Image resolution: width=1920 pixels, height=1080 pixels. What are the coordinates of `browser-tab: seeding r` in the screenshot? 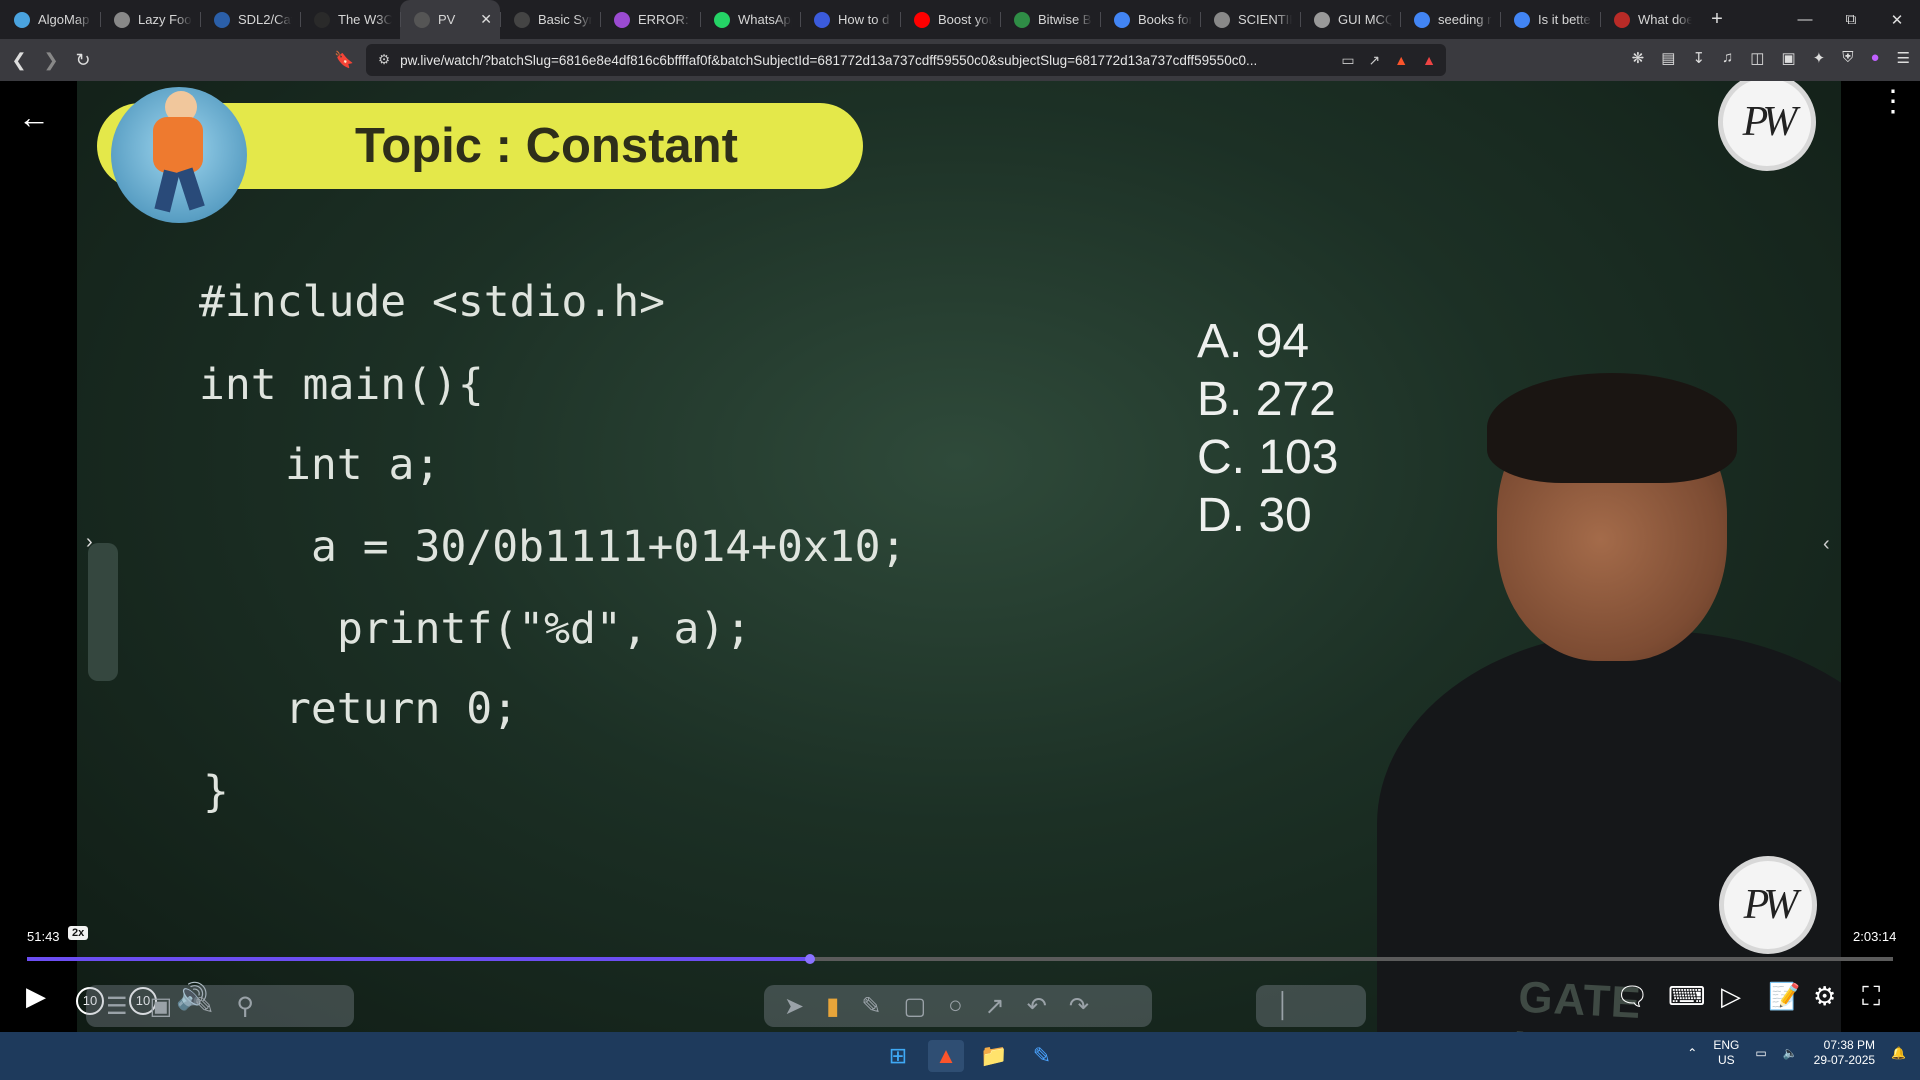 It's located at (1450, 19).